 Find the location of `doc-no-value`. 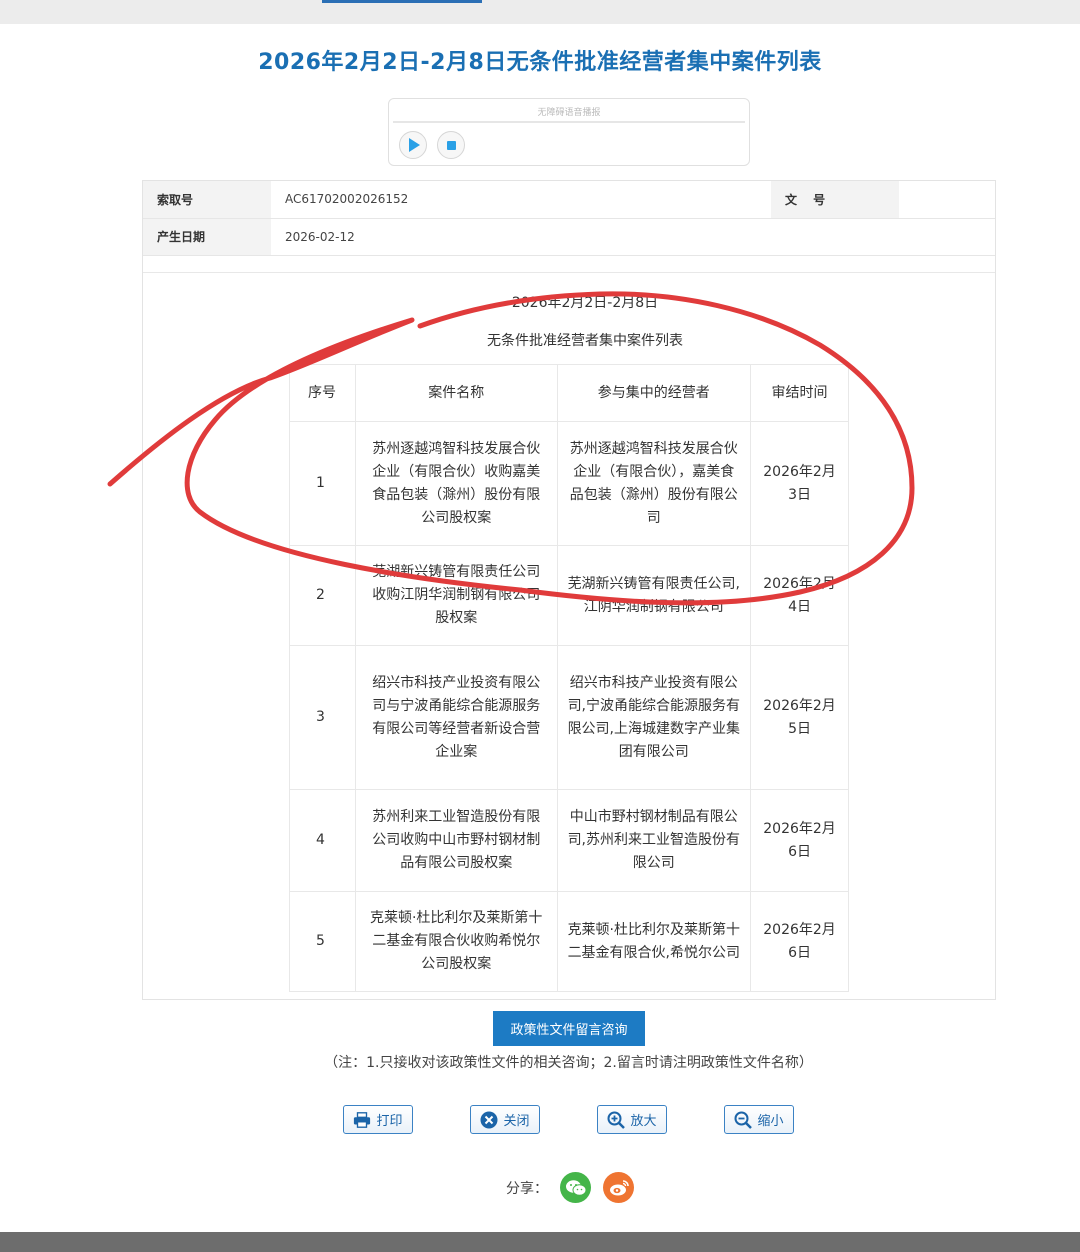

doc-no-value is located at coordinates (947, 200).